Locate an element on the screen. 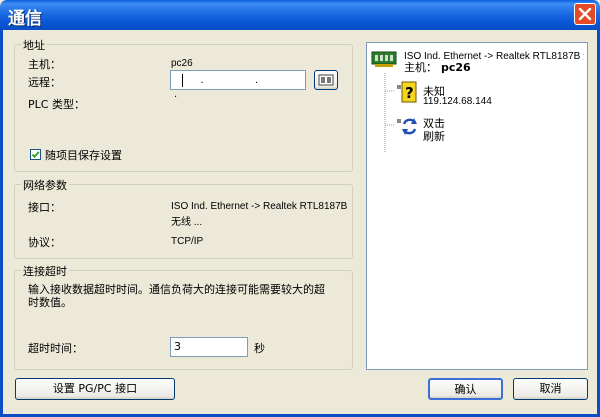 This screenshot has height=417, width=600. ok-button: 确认 is located at coordinates (465, 389).